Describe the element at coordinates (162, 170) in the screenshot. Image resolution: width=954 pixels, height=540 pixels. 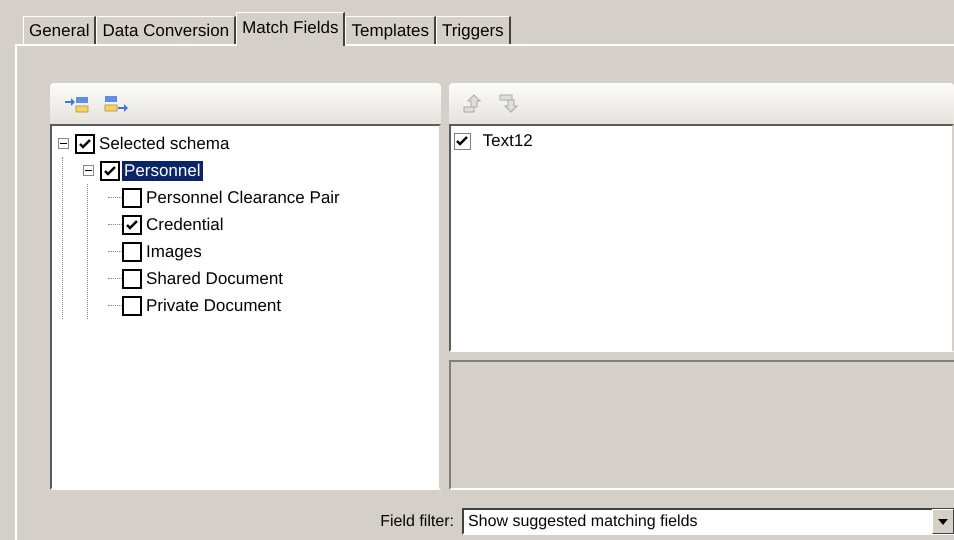
I see `tree-item: Personnel` at that location.